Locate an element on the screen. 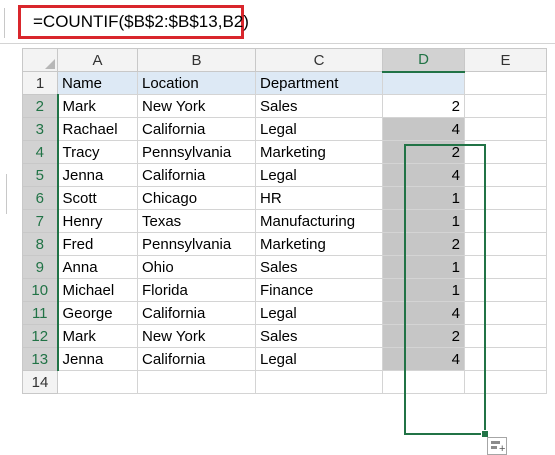  column-header-row: A B C D E is located at coordinates (284, 60).